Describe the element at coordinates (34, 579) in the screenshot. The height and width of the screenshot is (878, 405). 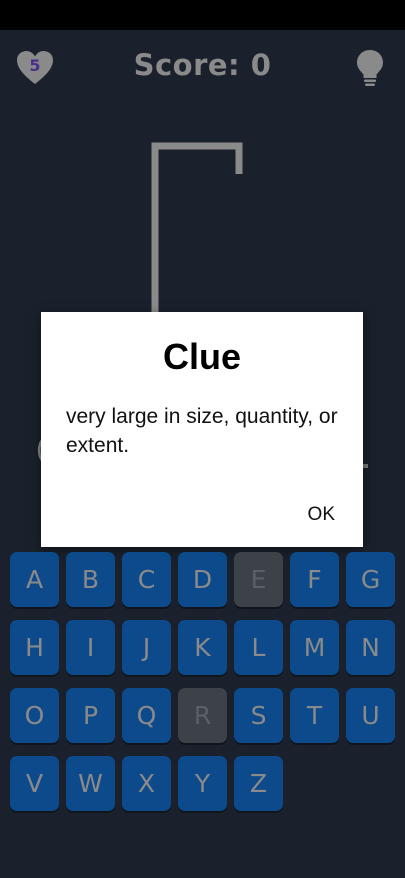
I see `key-a: A` at that location.